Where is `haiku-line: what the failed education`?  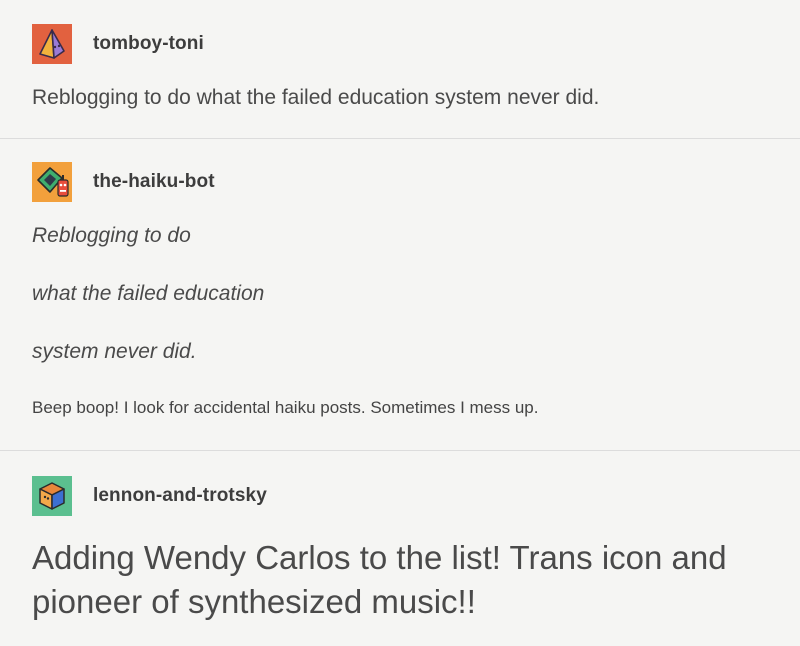 haiku-line: what the failed education is located at coordinates (148, 293).